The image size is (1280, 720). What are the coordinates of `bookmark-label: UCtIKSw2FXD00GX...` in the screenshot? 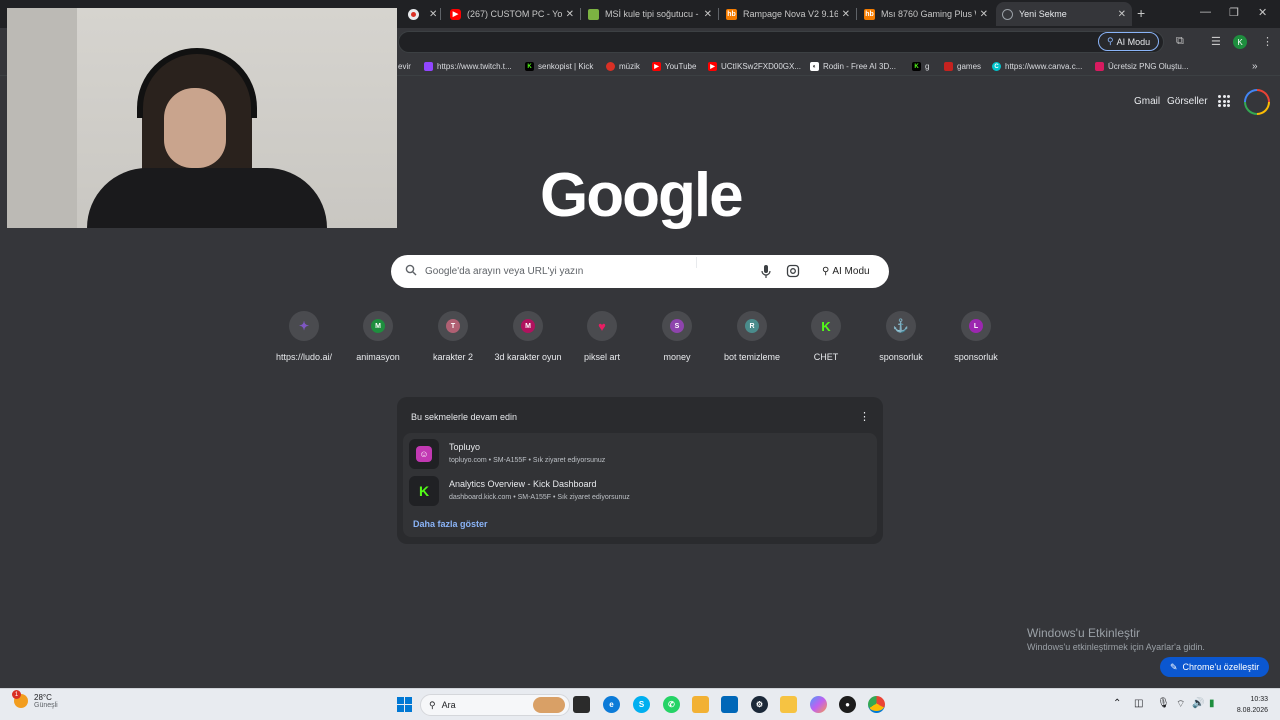 It's located at (761, 66).